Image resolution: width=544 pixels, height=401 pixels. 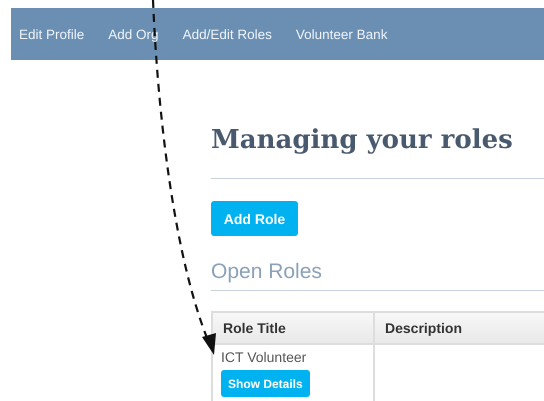 I want to click on nav-link: Edit Profile, so click(x=51, y=34).